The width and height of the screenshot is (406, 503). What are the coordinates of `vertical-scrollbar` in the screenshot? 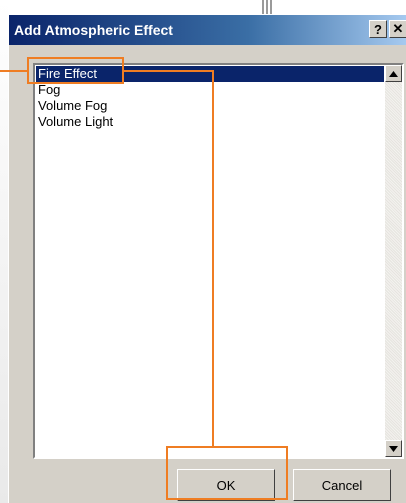 It's located at (393, 261).